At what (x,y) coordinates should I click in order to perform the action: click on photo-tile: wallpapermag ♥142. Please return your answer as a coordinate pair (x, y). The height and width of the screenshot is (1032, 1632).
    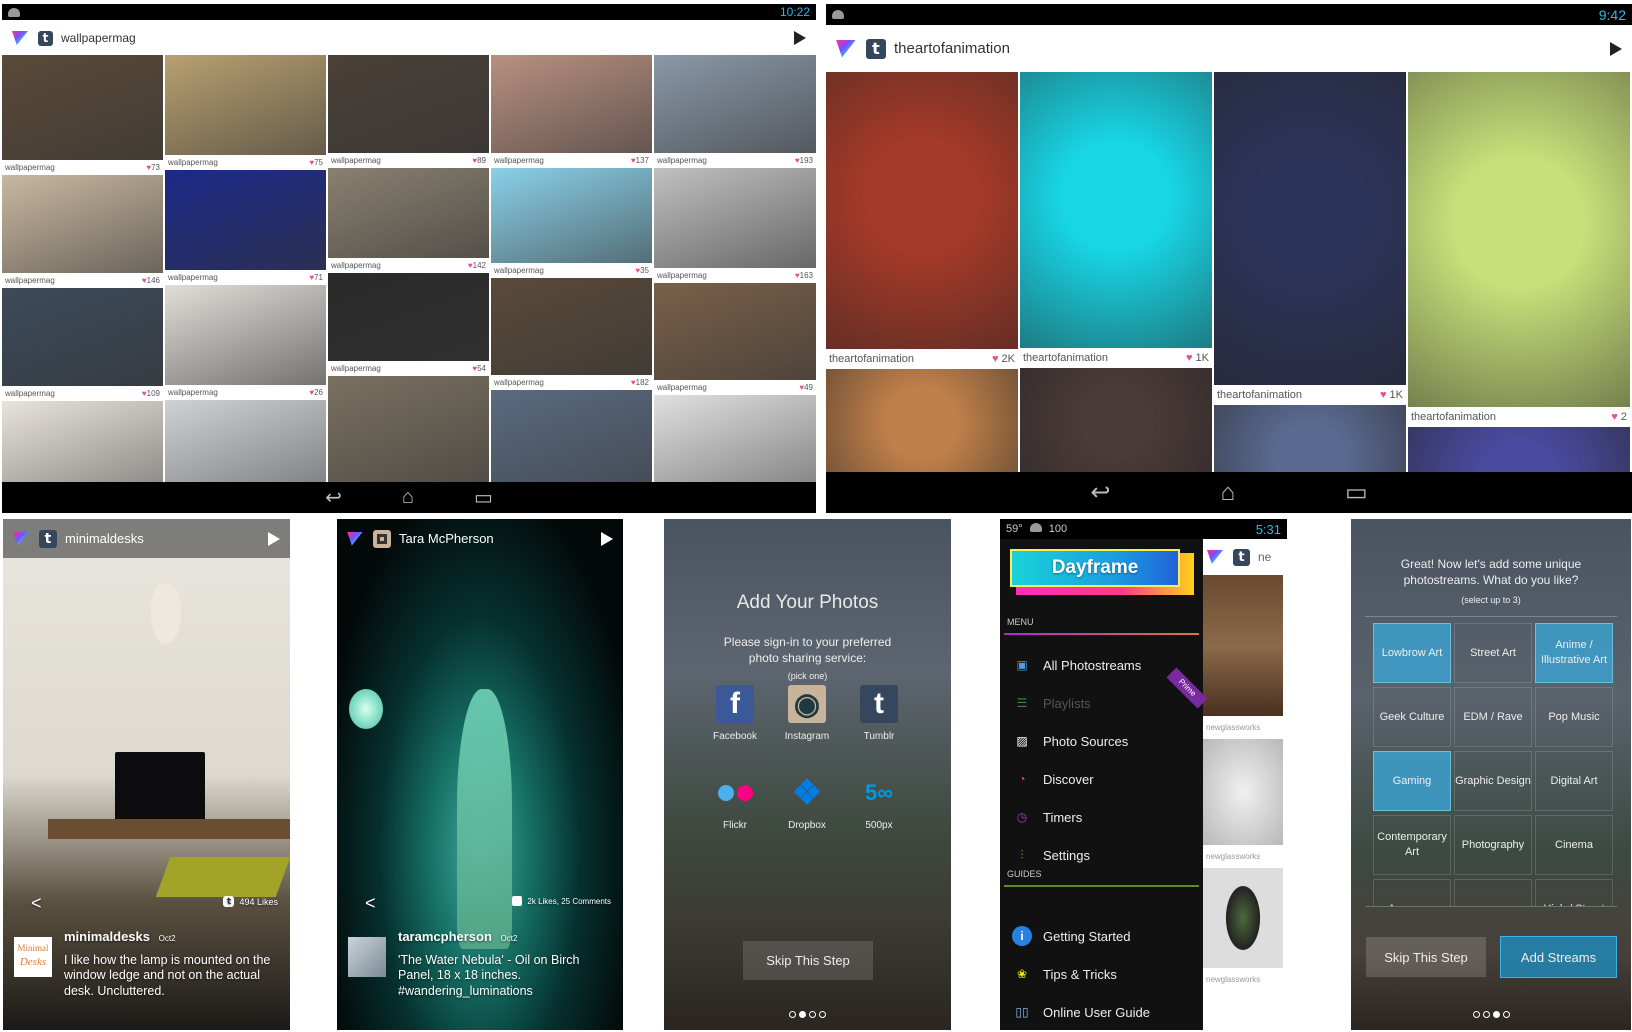
    Looking at the image, I should click on (408, 220).